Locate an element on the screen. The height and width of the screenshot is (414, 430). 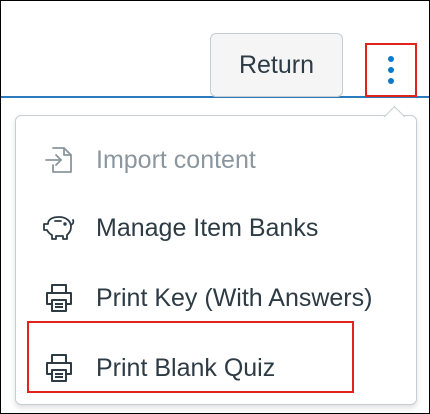
menu-item-manage-item-banks: Manage Item Banks is located at coordinates (216, 228).